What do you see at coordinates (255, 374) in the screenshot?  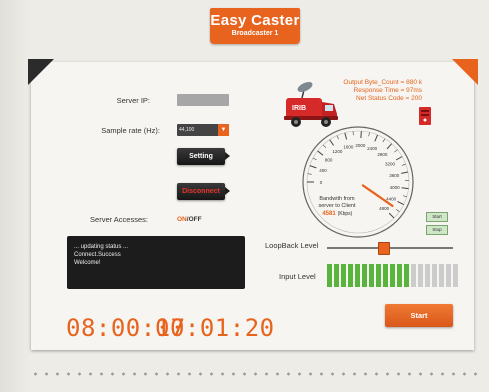 I see `dotted-divider` at bounding box center [255, 374].